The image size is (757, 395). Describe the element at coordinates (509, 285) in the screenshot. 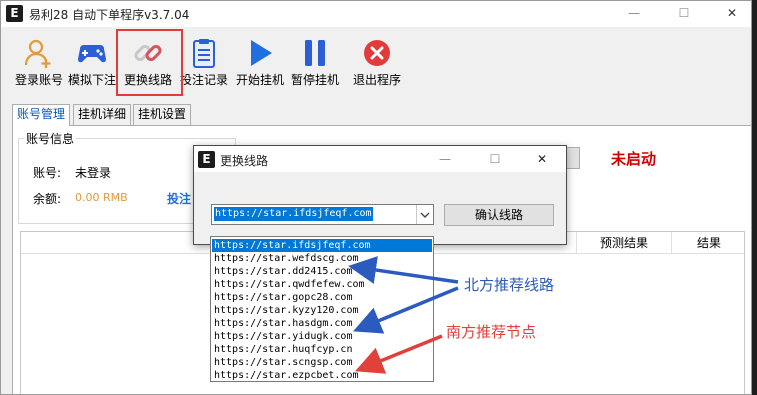

I see `north-annotation: 北方推荐线路` at that location.